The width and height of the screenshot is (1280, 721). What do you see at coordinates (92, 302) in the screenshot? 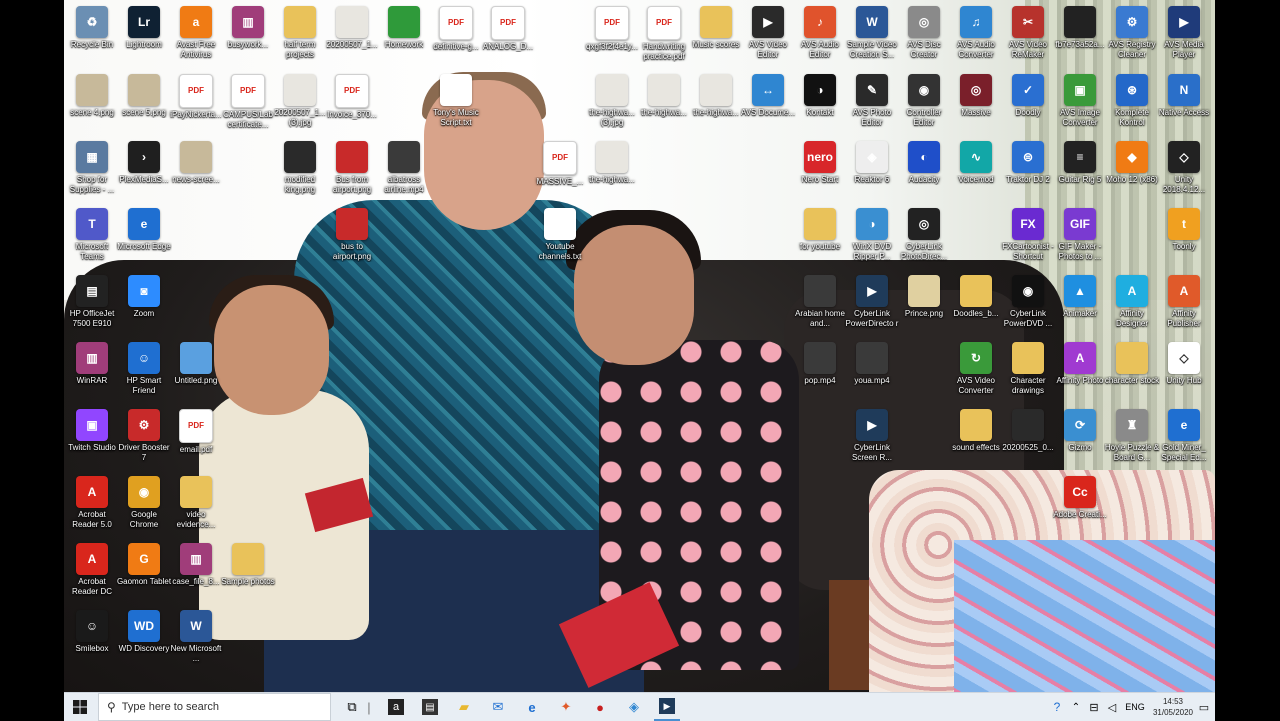
I see `desktop-icon: ▤ HP OfficeJet 7500 E910` at bounding box center [92, 302].